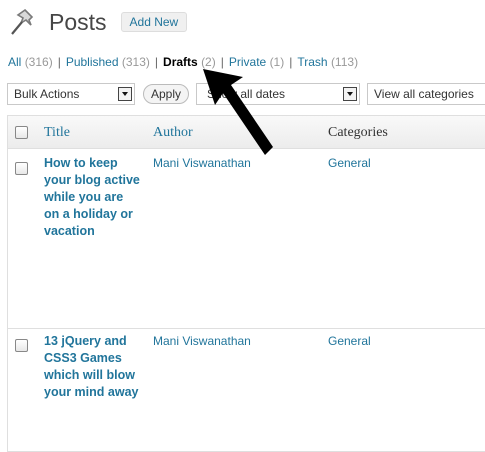 This screenshot has width=485, height=452. Describe the element at coordinates (180, 62) in the screenshot. I see `filter-drafts-label: Drafts` at that location.